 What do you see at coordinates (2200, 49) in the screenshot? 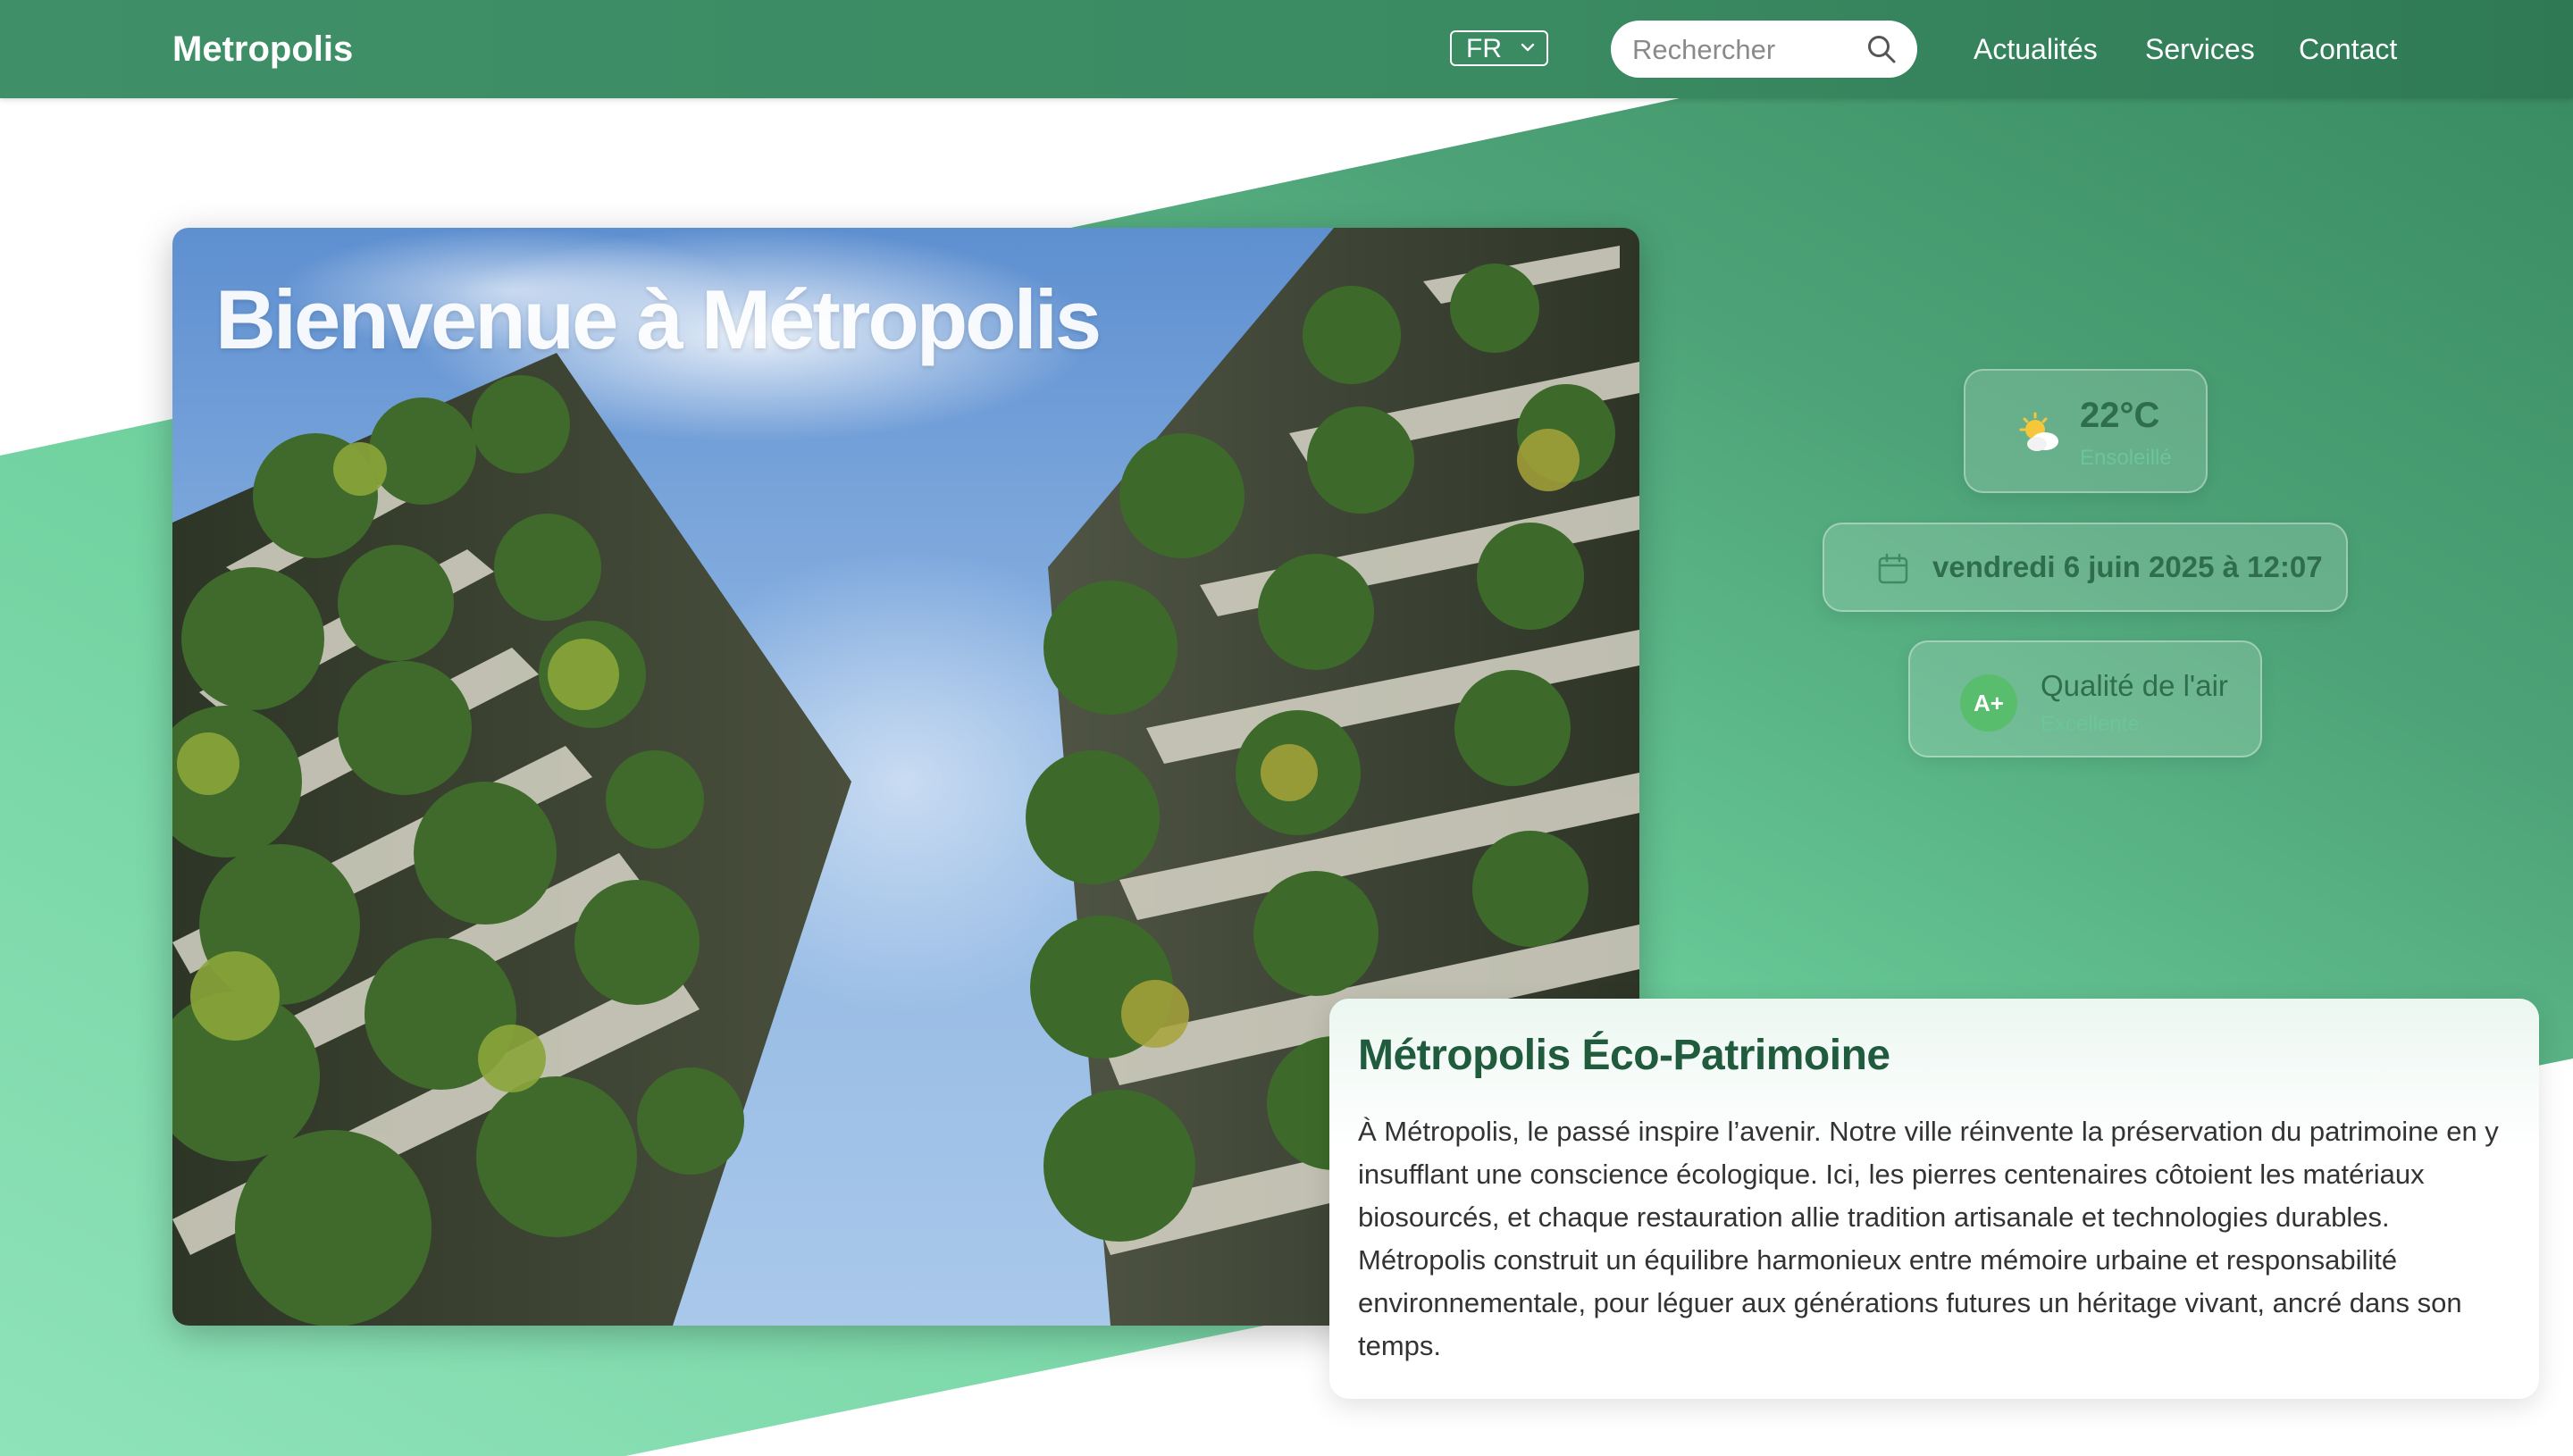
I see `nav-link-services: Services` at bounding box center [2200, 49].